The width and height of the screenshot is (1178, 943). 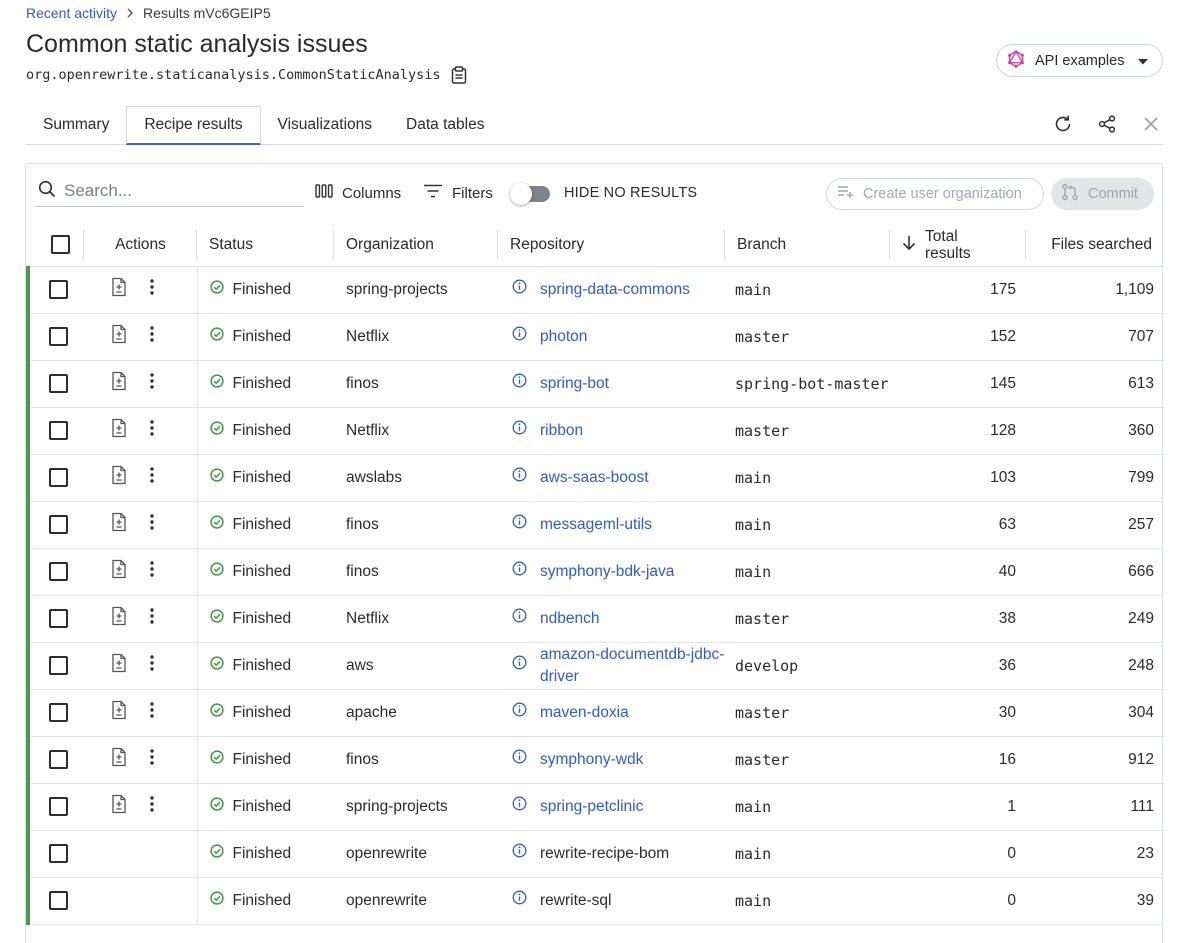 What do you see at coordinates (174, 191) in the screenshot?
I see `search-input` at bounding box center [174, 191].